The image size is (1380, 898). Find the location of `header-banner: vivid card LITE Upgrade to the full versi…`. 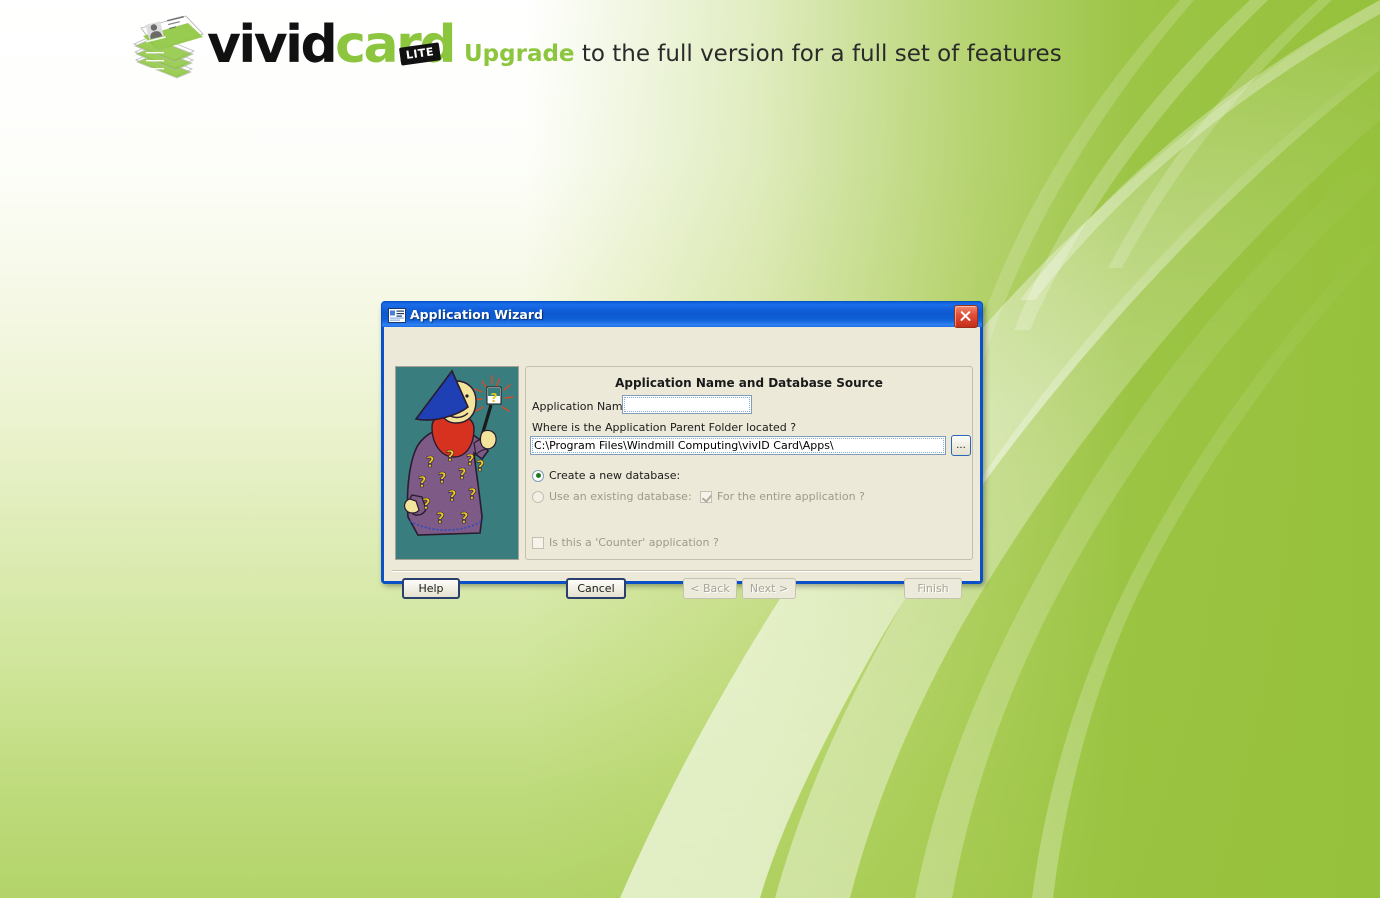

header-banner: vivid card LITE Upgrade to the full versi… is located at coordinates (690, 52).